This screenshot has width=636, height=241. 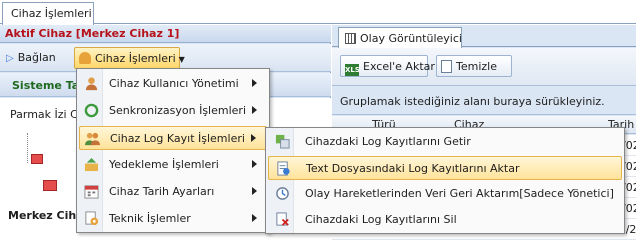 I want to click on device-name-label: Merkez Ciha, so click(x=46, y=215).